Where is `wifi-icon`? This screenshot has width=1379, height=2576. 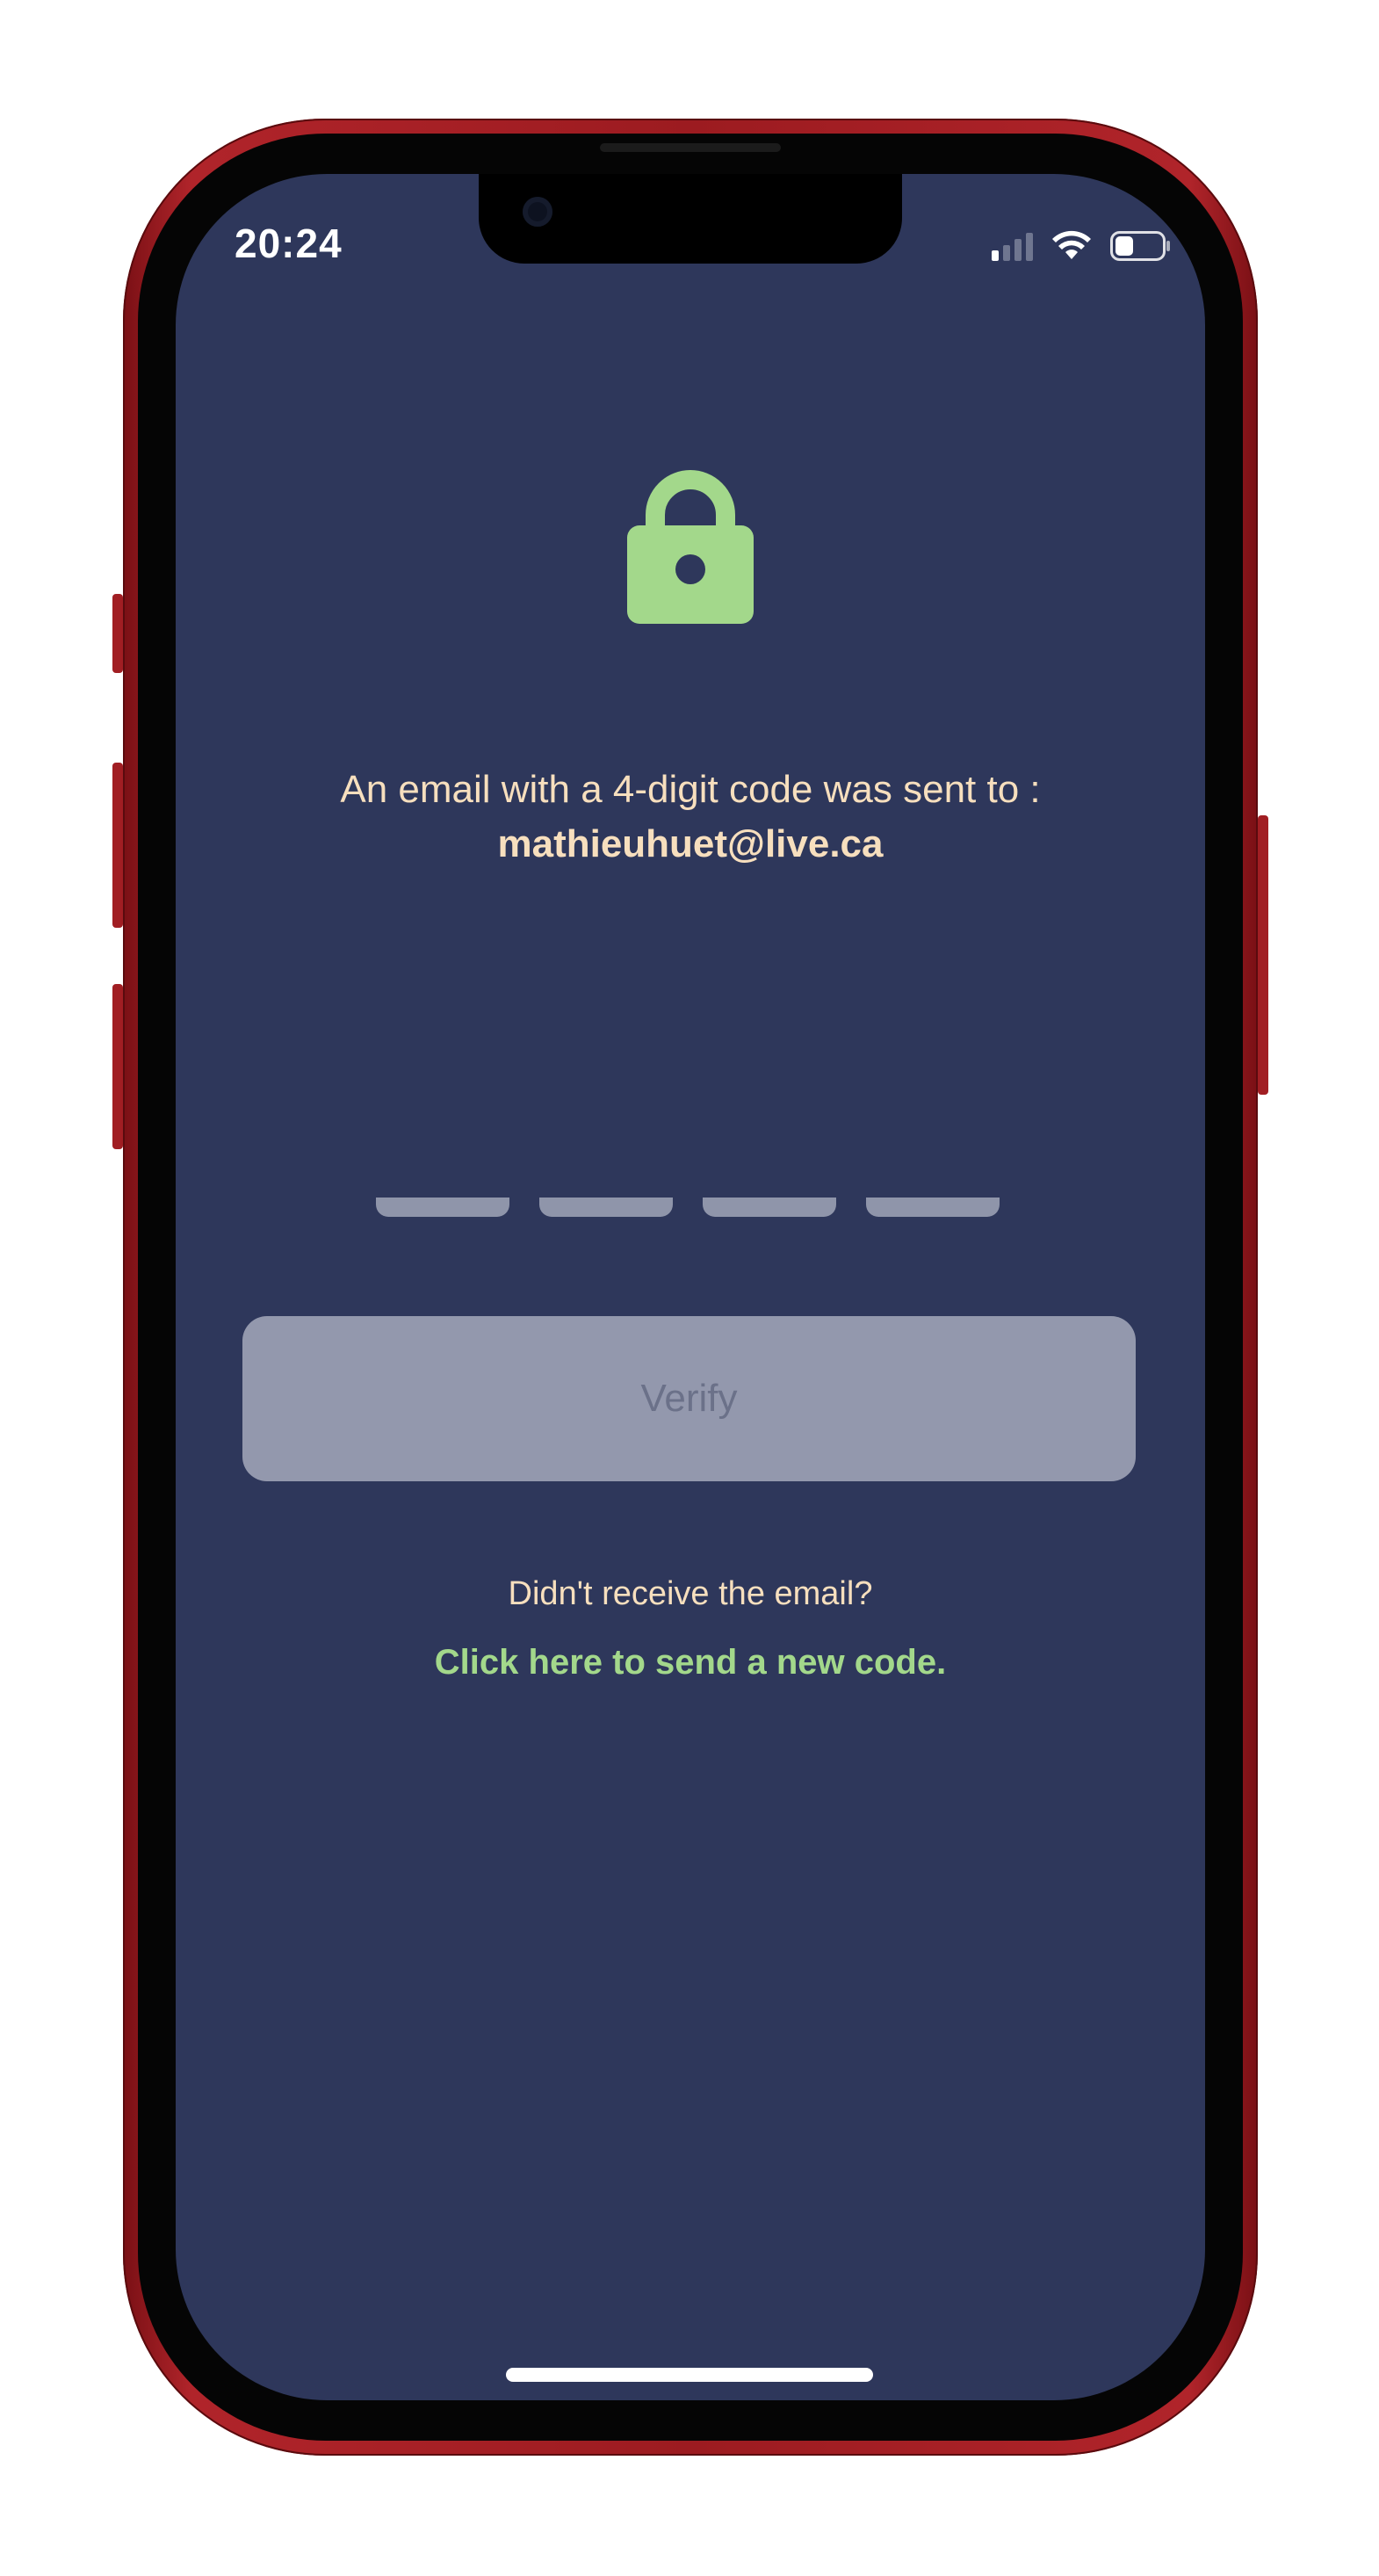
wifi-icon is located at coordinates (1071, 244).